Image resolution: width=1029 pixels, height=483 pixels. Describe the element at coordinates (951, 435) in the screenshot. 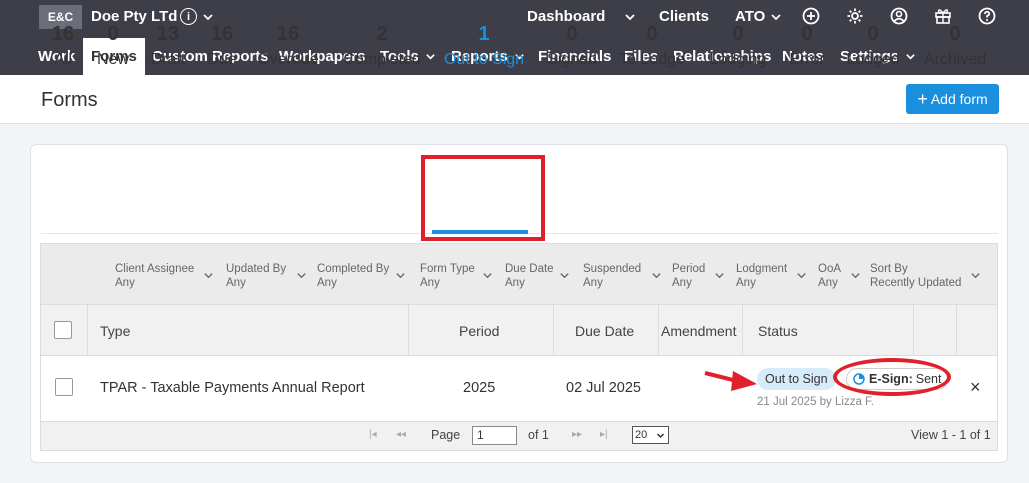

I see `view-range: View 1 - 1 of 1` at that location.